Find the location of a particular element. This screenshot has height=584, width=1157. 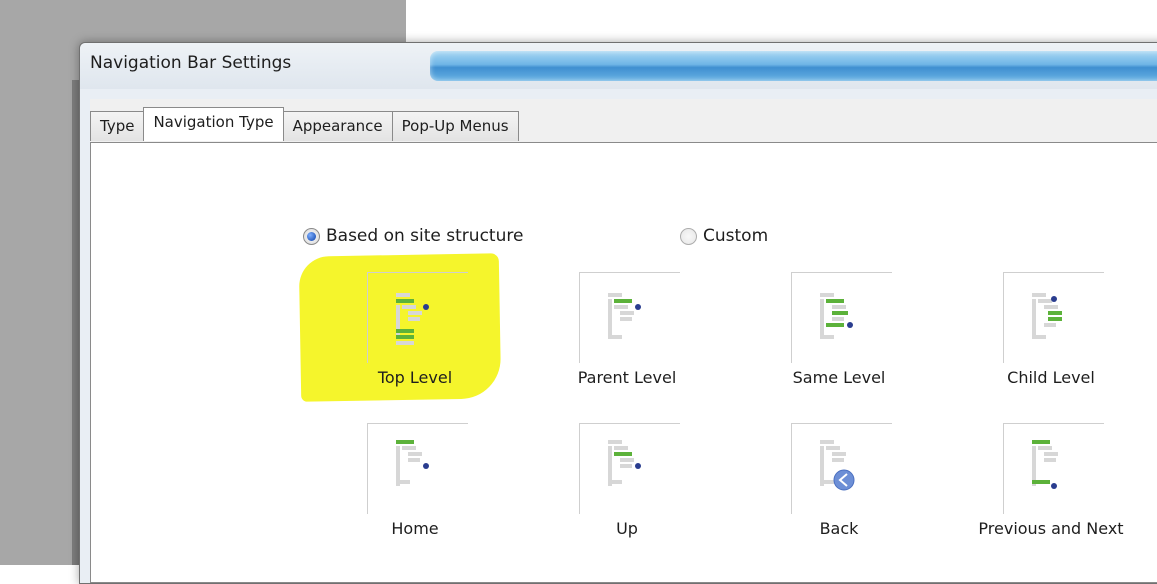

option-label: Up is located at coordinates (627, 528).